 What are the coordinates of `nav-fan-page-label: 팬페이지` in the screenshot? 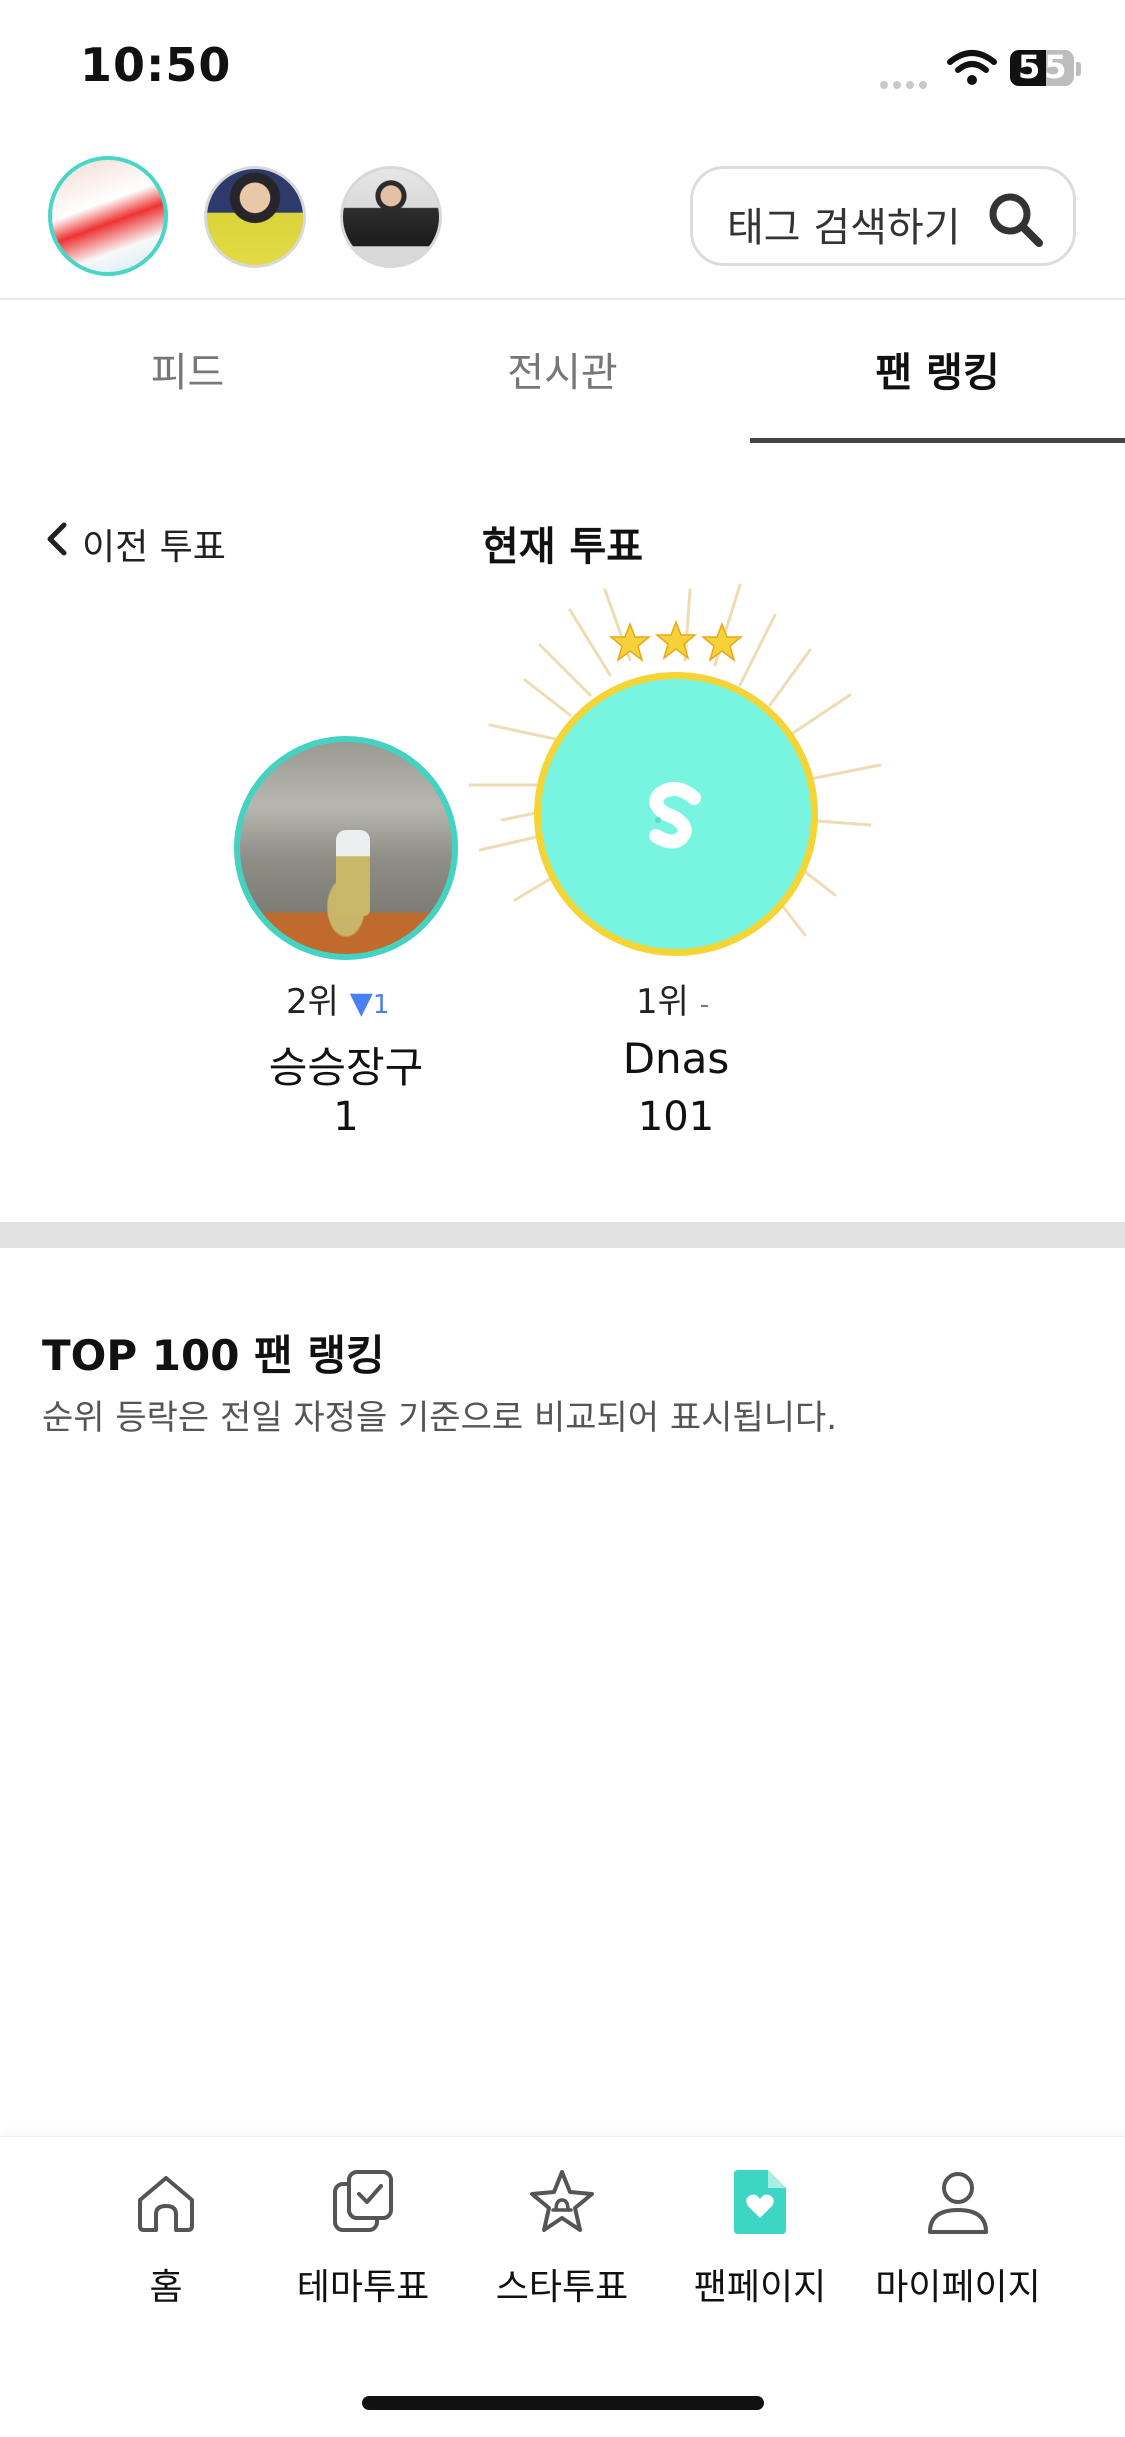 It's located at (760, 2287).